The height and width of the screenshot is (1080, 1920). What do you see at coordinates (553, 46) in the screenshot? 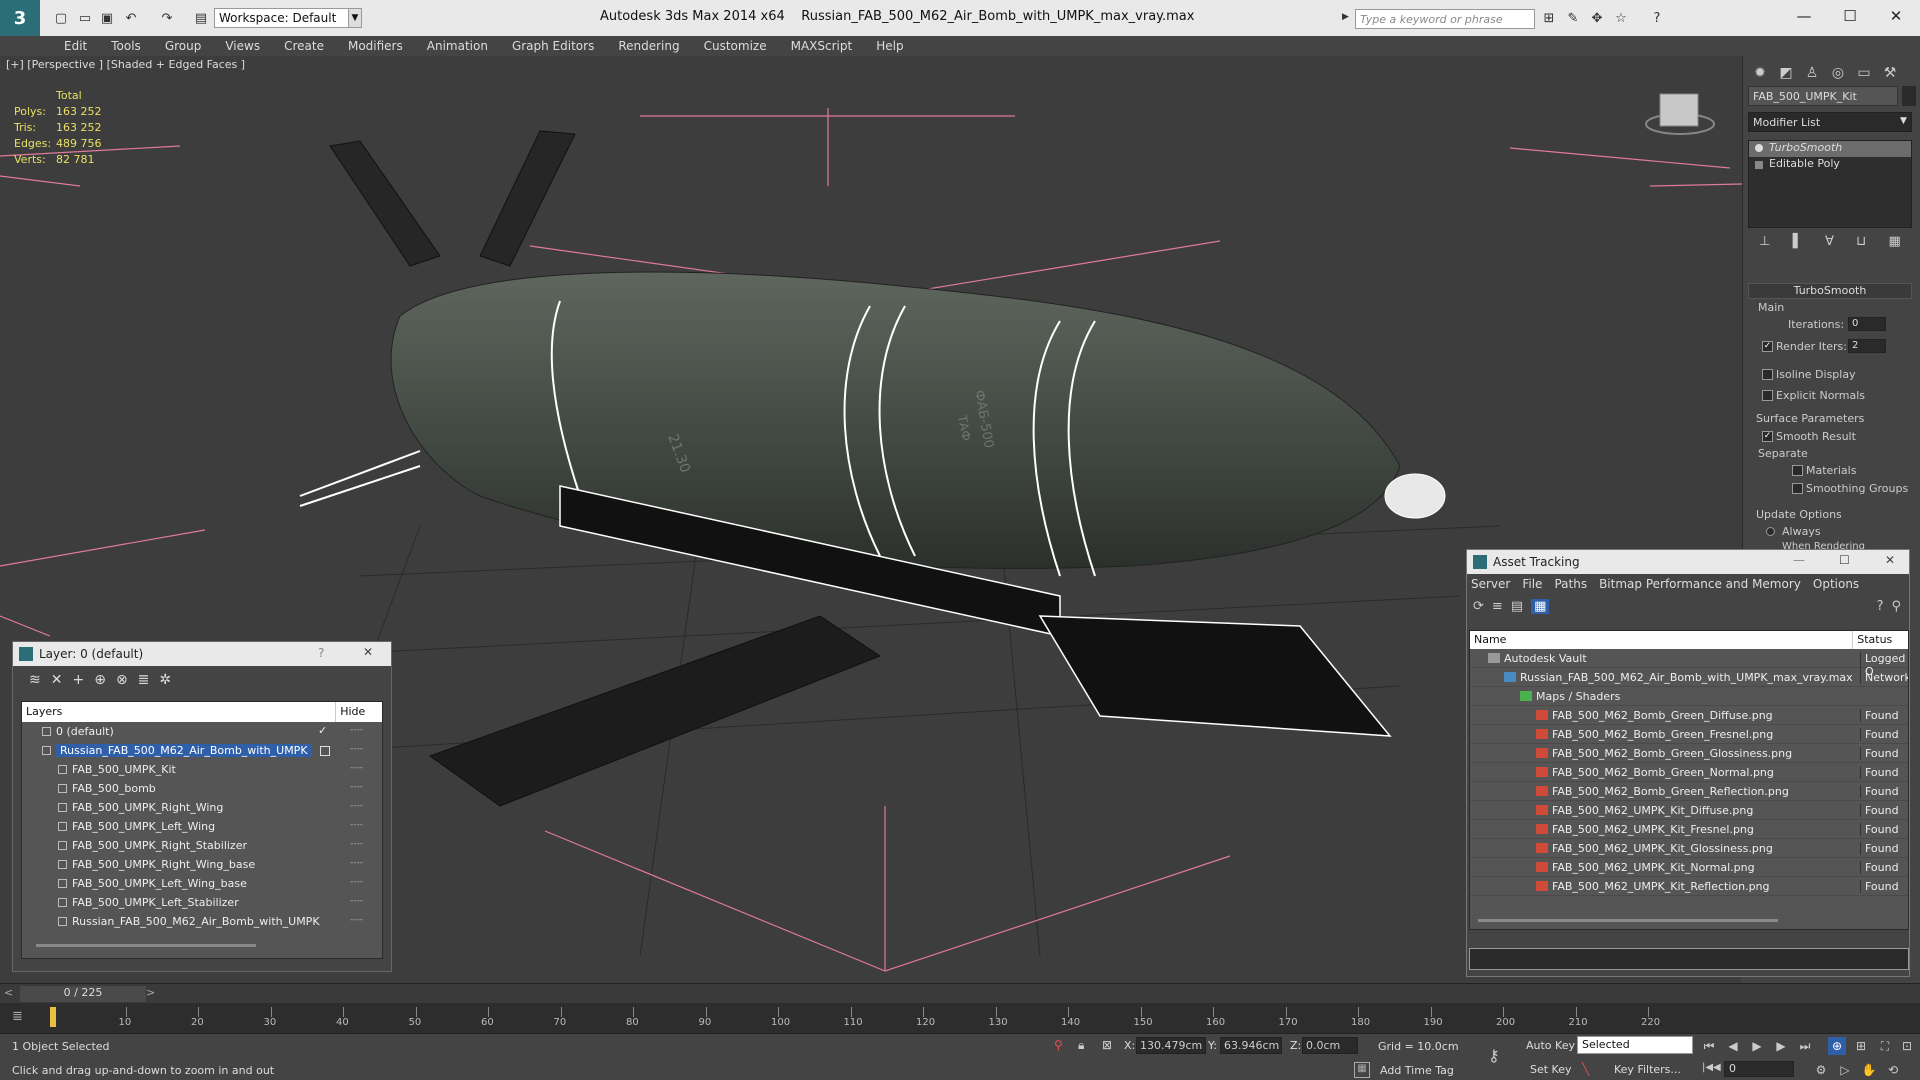
I see `menu-graph-editors: Graph Editors` at bounding box center [553, 46].